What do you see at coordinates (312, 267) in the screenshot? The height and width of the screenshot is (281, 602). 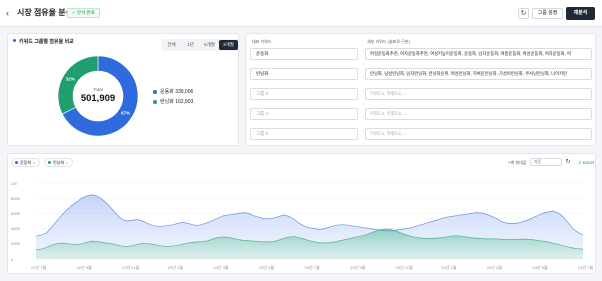 I see `x-tick-label: 23년 7월` at bounding box center [312, 267].